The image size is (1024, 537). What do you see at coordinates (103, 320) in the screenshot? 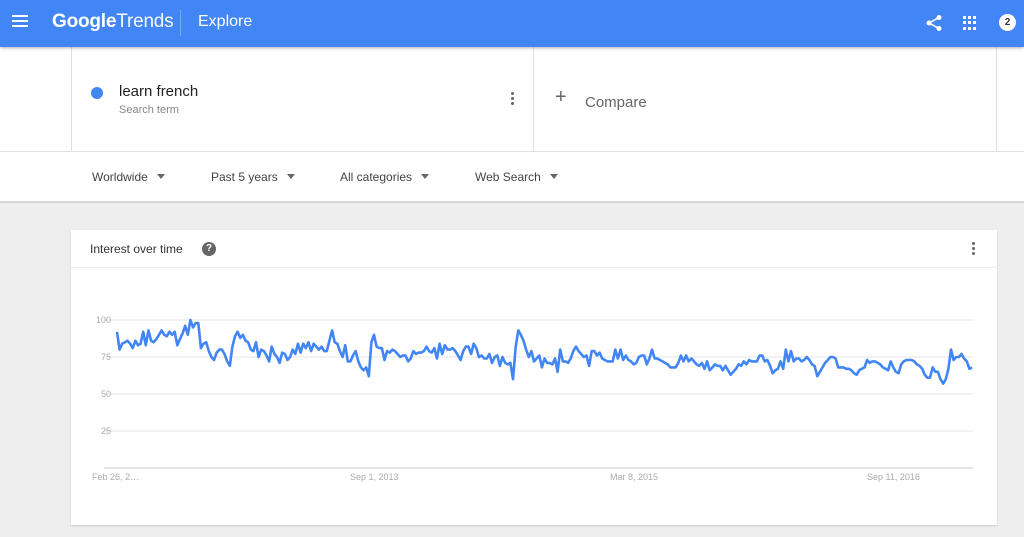
I see `y-tick-label: 100` at bounding box center [103, 320].